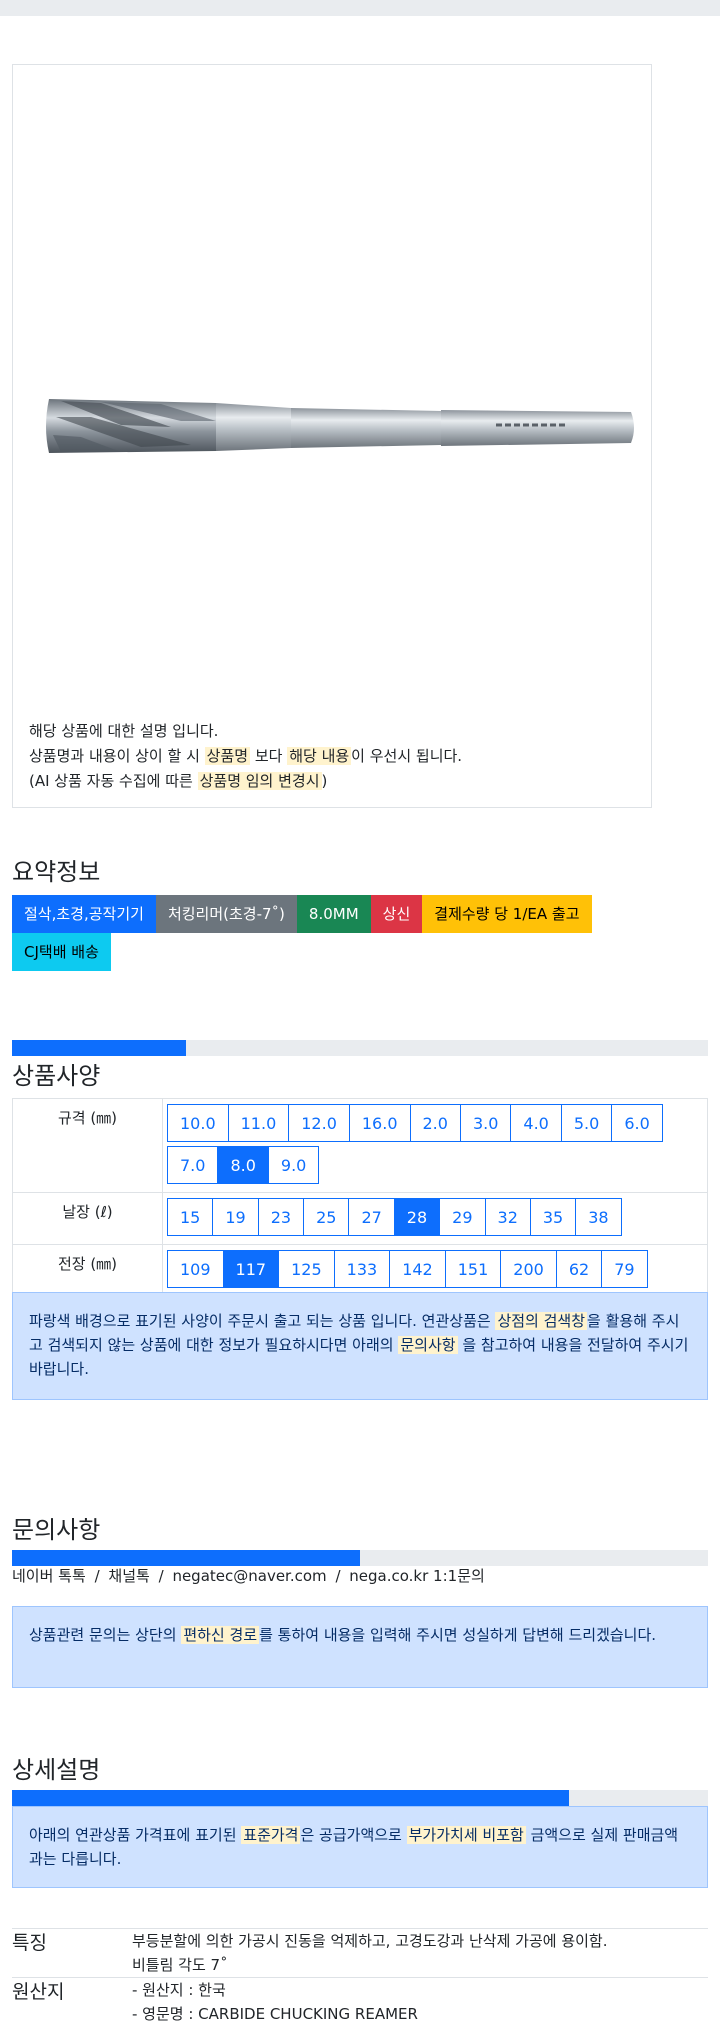 Image resolution: width=720 pixels, height=2026 pixels. Describe the element at coordinates (319, 1123) in the screenshot. I see `spec-option: 12.0` at that location.